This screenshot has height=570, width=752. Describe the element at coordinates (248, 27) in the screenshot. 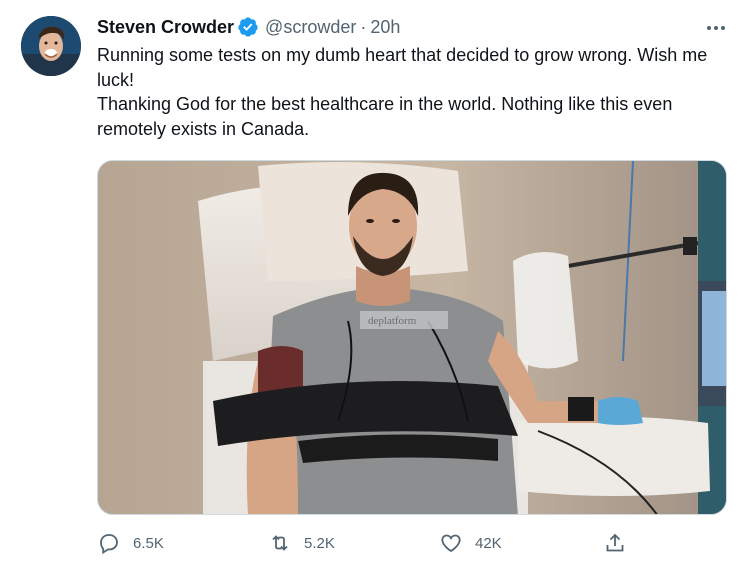

I see `verified-badge-icon` at that location.